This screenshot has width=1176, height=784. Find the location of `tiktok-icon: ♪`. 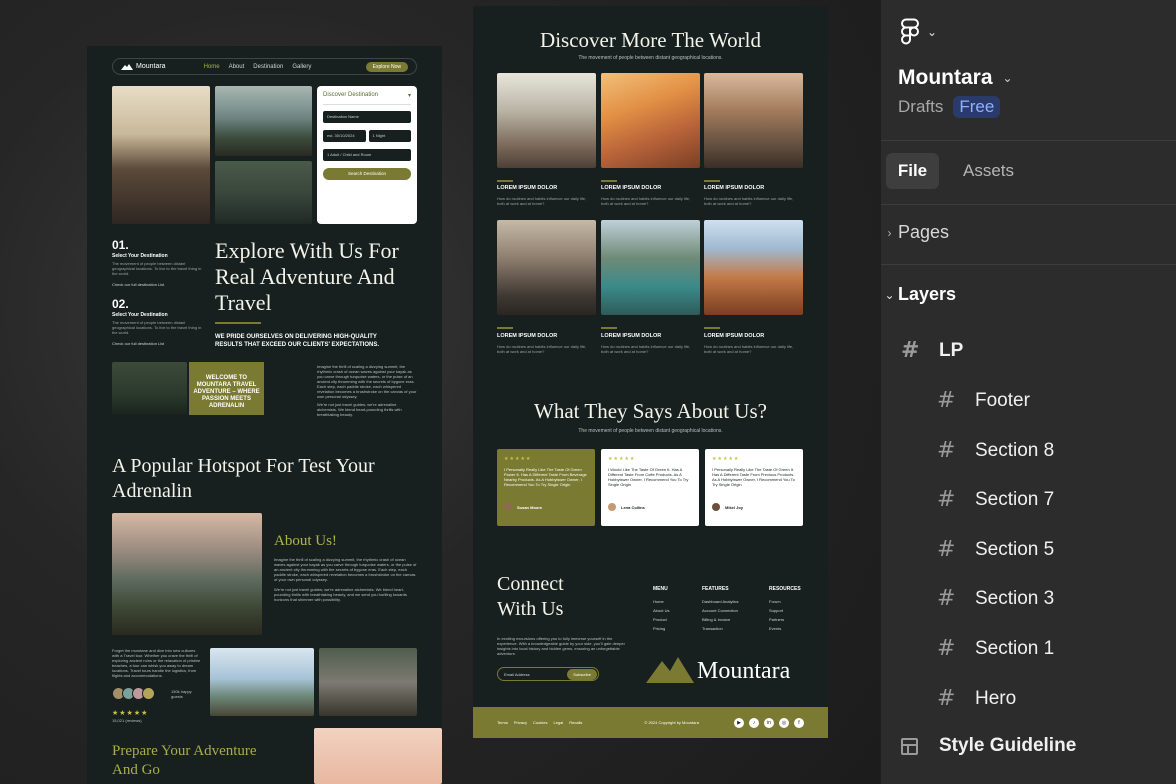

tiktok-icon: ♪ is located at coordinates (754, 722).